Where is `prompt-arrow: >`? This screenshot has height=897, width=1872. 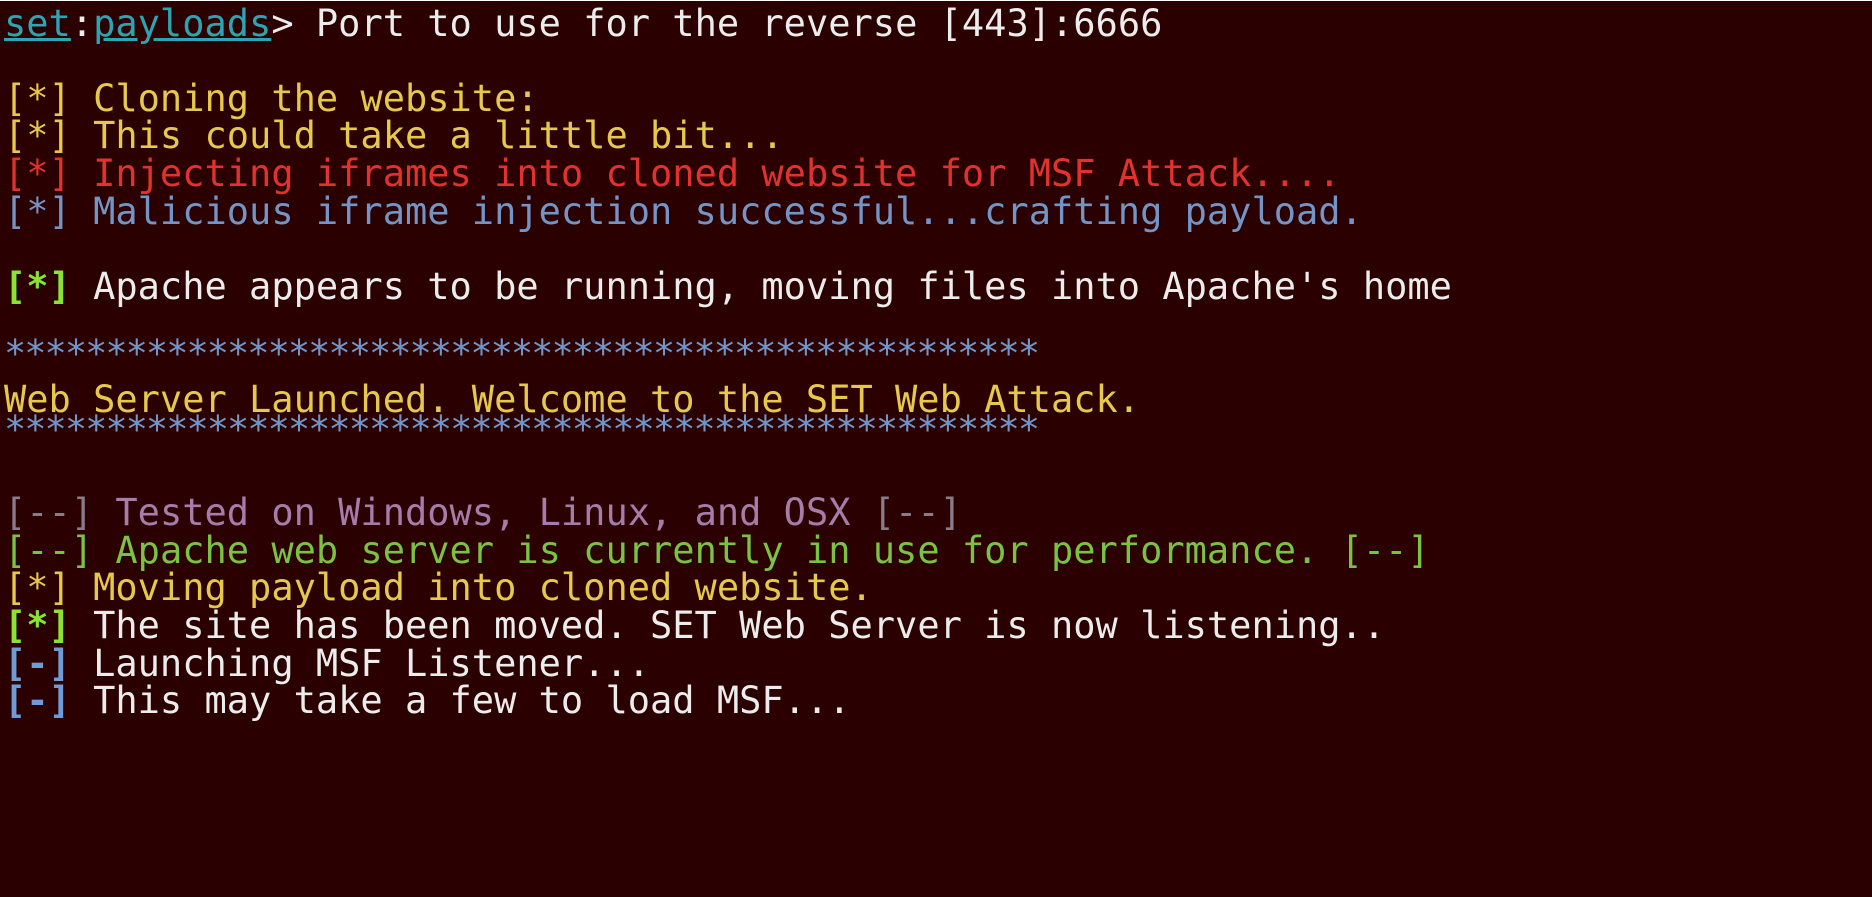
prompt-arrow: > is located at coordinates (293, 23).